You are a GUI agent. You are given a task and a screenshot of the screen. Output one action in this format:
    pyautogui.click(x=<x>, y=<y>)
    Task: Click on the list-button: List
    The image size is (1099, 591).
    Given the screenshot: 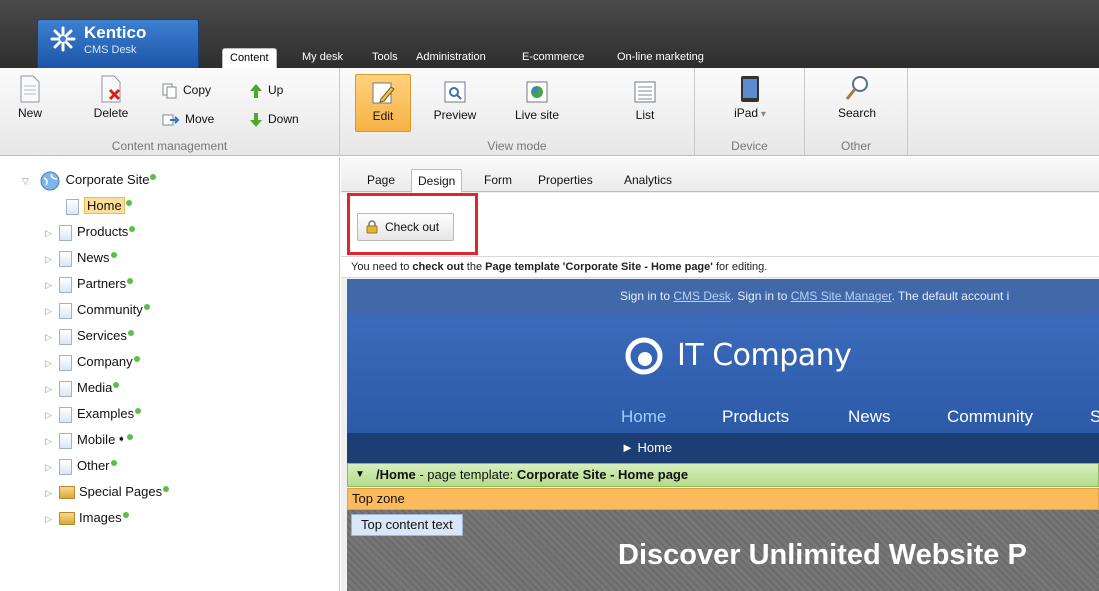 What is the action you would take?
    pyautogui.click(x=645, y=103)
    